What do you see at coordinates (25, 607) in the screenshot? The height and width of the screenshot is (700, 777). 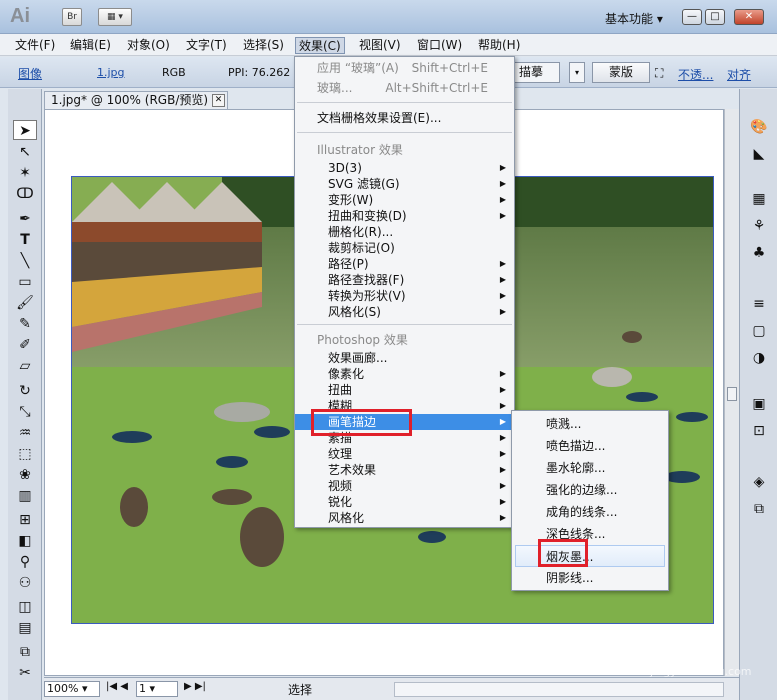 I see `slice-tool-icon: ◫` at bounding box center [25, 607].